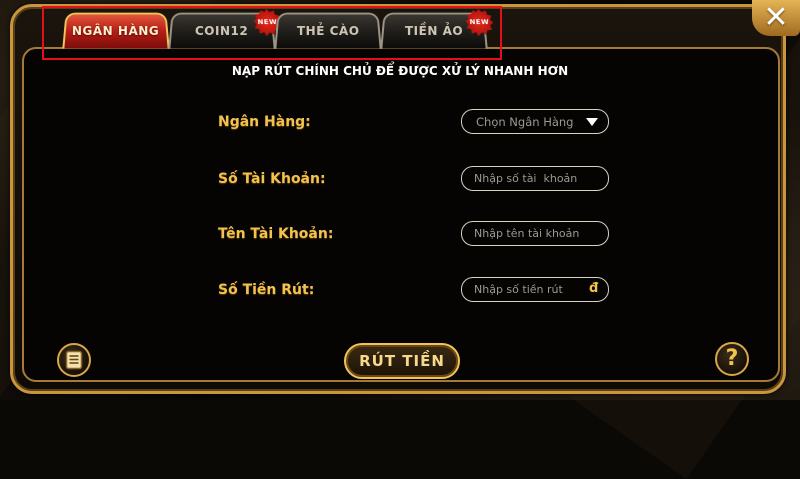 The width and height of the screenshot is (800, 479). Describe the element at coordinates (276, 234) in the screenshot. I see `account-name-label: Tên Tài Khoản:` at that location.